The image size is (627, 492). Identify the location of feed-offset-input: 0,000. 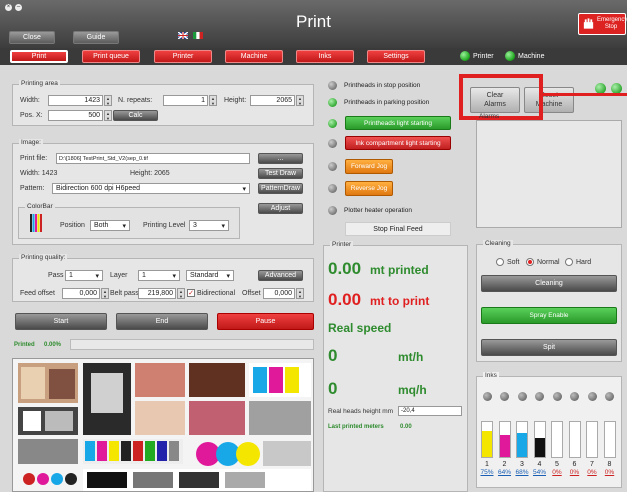
(81, 293).